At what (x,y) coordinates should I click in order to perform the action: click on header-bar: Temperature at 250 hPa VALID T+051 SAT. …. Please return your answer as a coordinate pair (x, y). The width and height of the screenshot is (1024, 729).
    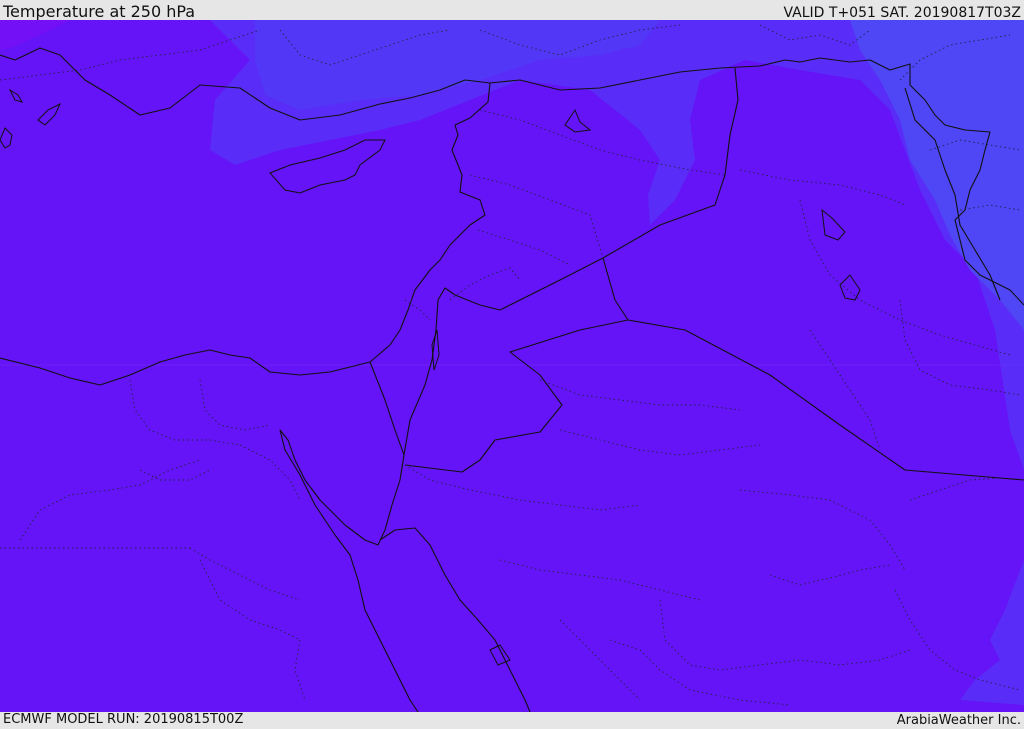
    Looking at the image, I should click on (512, 10).